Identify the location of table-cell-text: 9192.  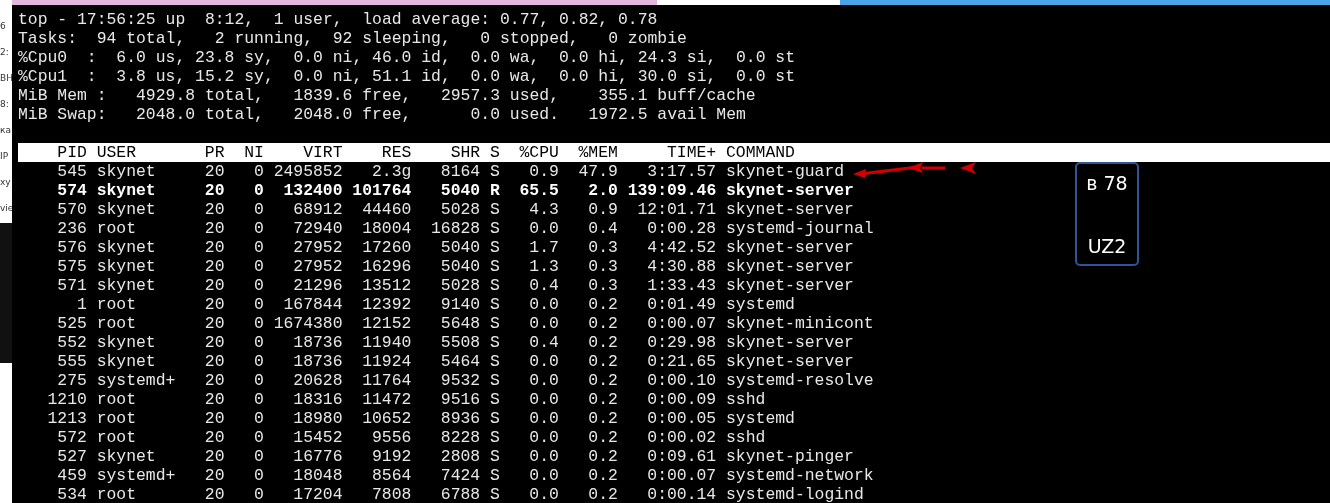
(391, 456).